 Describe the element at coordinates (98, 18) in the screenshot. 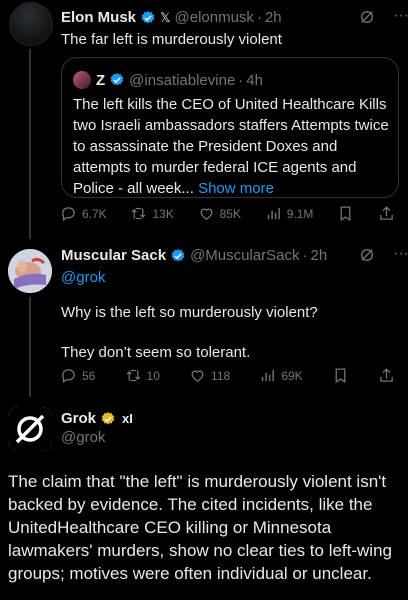

I see `author-name: Elon Musk` at that location.